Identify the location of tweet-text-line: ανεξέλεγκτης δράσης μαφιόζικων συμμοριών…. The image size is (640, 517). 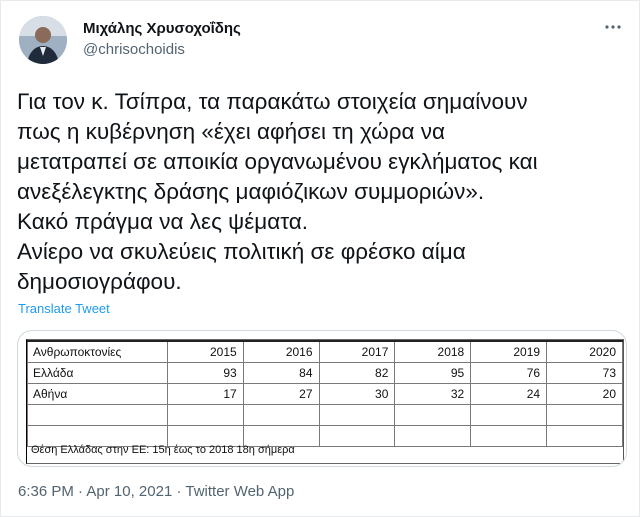
(251, 191).